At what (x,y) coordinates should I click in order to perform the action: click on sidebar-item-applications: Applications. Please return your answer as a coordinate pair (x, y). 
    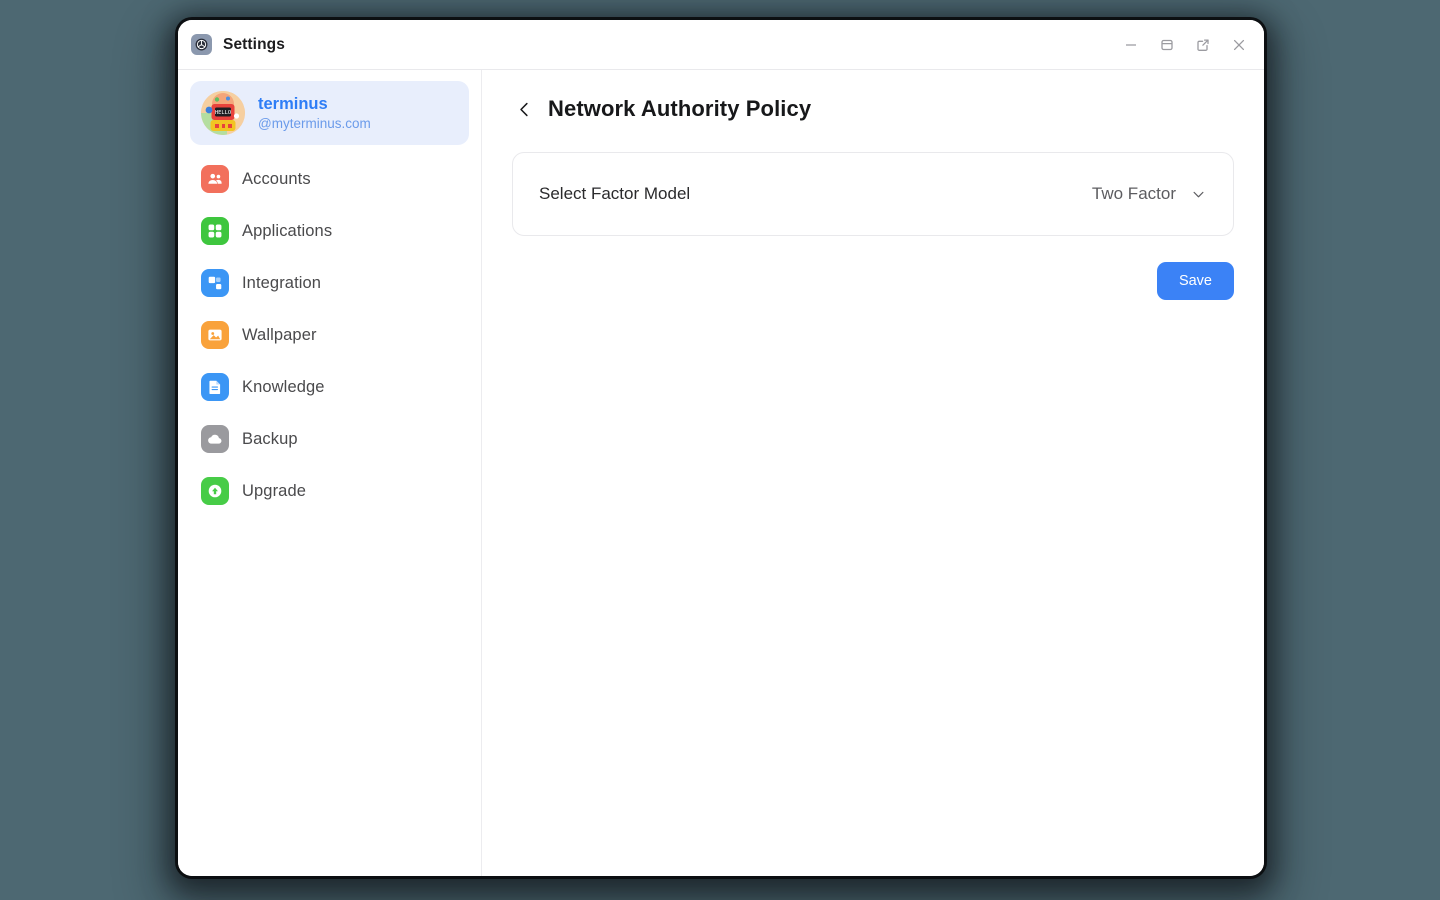
    Looking at the image, I should click on (329, 231).